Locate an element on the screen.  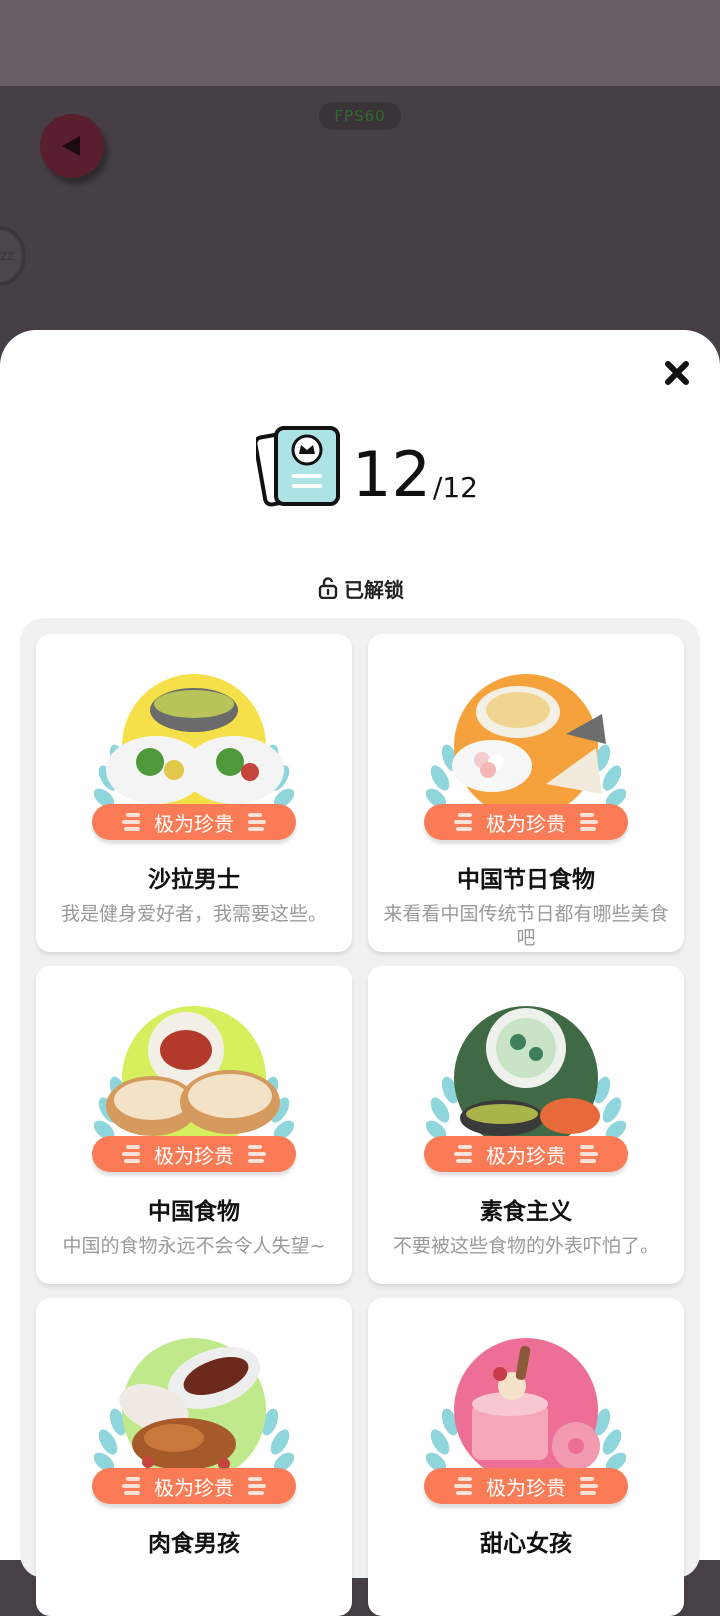
card-title: 甜心女孩 is located at coordinates (526, 1544).